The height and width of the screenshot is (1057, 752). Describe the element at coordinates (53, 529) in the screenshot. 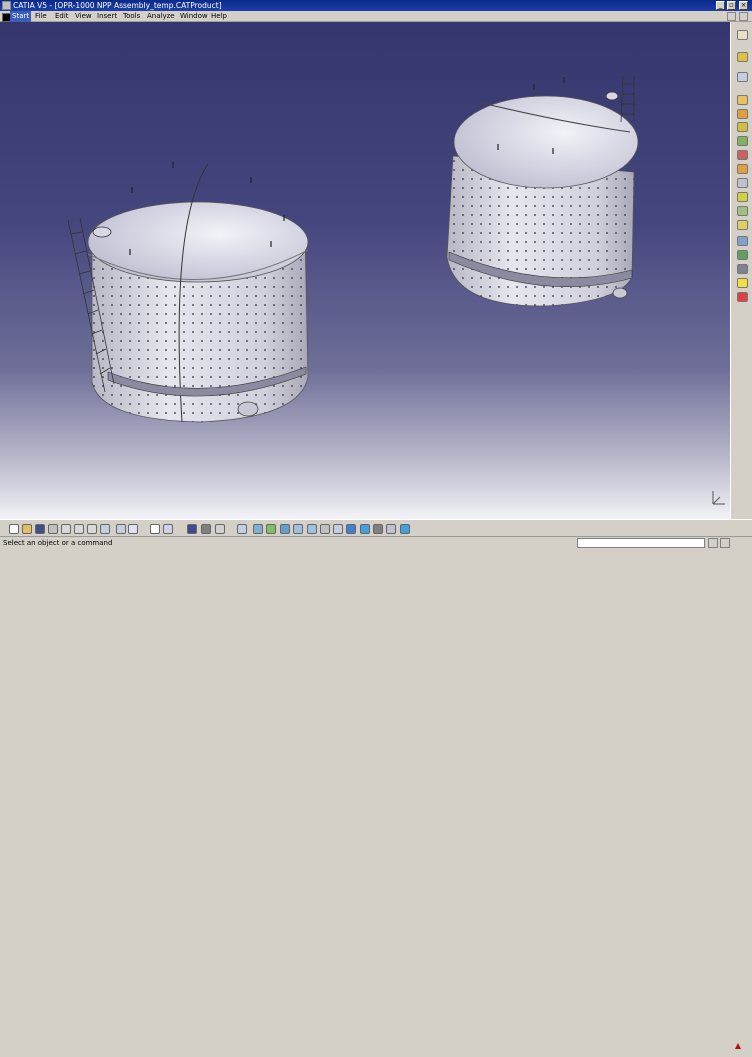

I see `print-icon` at that location.